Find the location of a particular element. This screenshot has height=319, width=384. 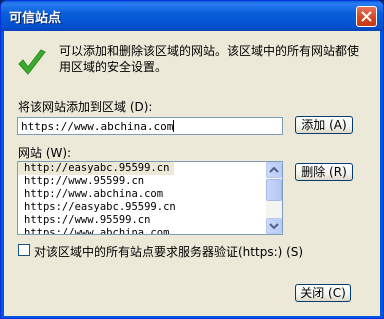

chevron-down-icon is located at coordinates (274, 226).